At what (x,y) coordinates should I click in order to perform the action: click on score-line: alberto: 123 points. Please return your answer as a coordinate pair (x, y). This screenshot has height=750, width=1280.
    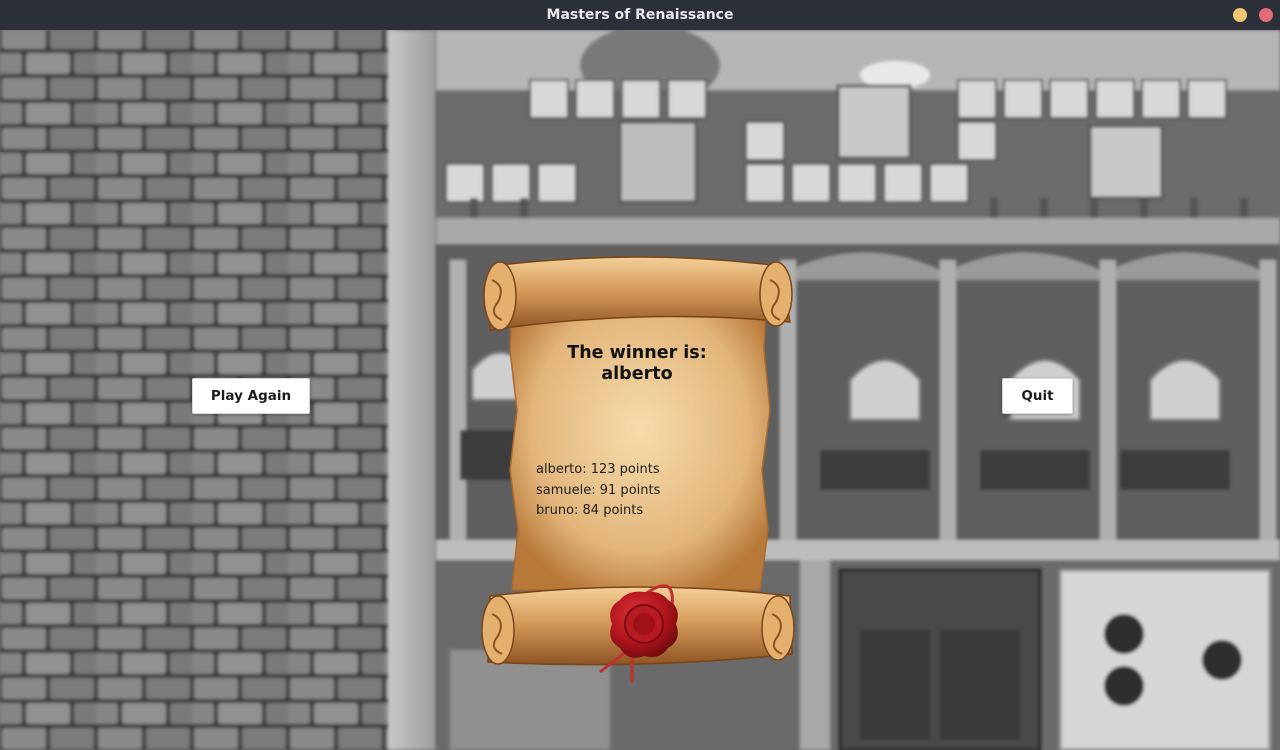
    Looking at the image, I should click on (598, 469).